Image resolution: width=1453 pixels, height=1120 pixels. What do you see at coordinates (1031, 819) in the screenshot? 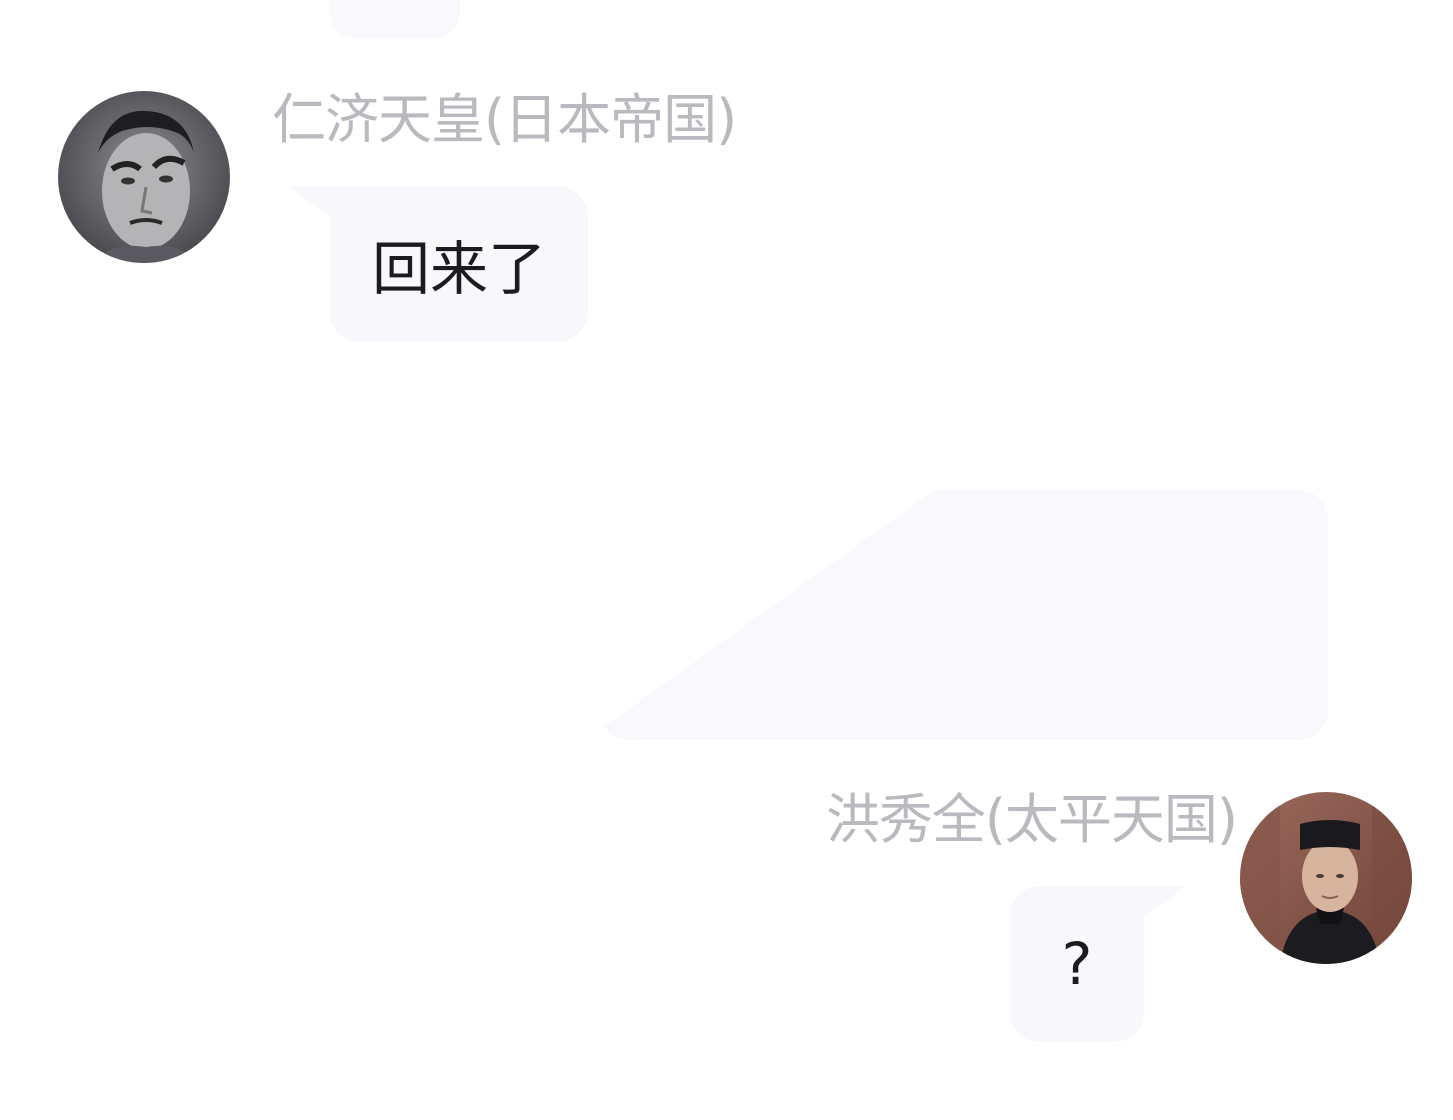
I see `sender-name-right: 洪秀全(太平天国)` at bounding box center [1031, 819].